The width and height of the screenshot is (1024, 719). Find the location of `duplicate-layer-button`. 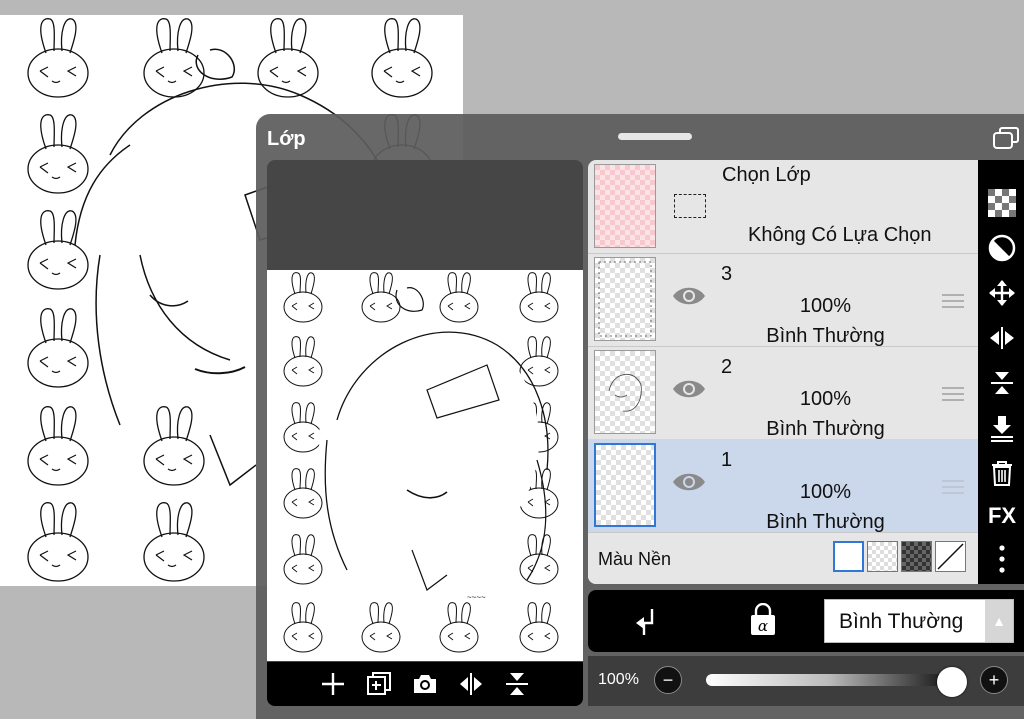

duplicate-layer-button is located at coordinates (379, 684).